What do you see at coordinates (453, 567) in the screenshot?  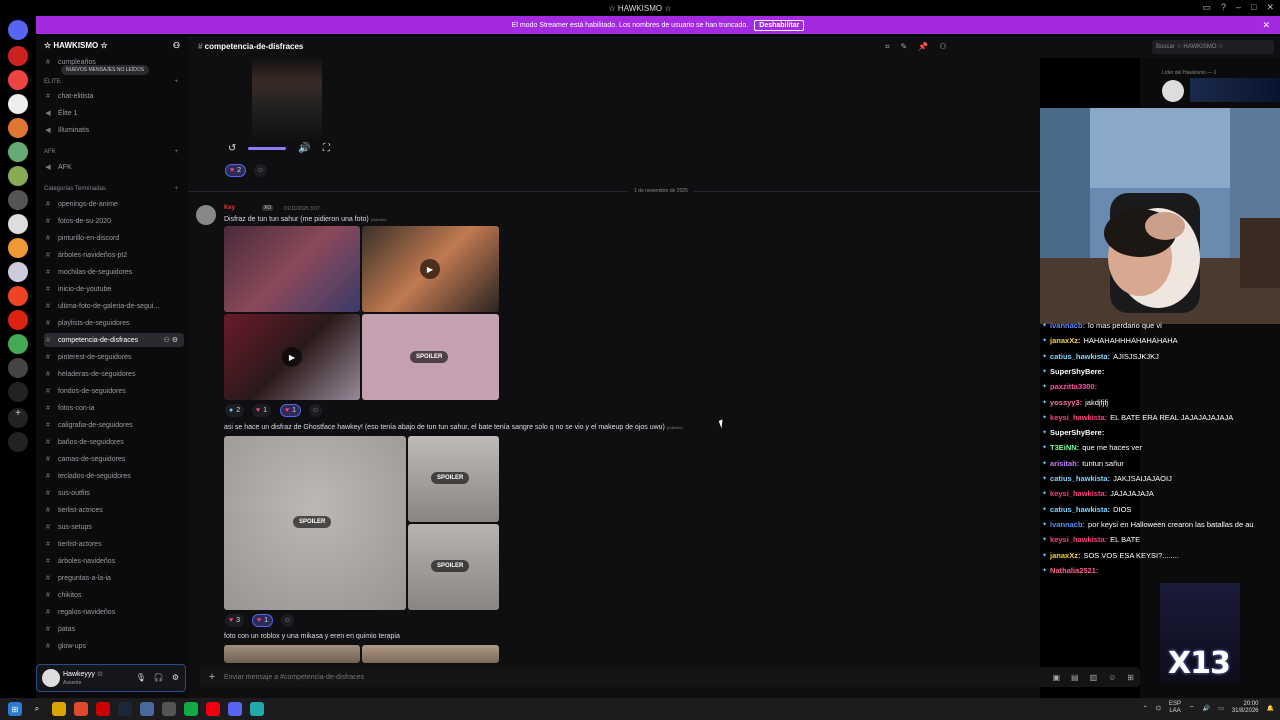 I see `spoiler-image: SPOILER` at bounding box center [453, 567].